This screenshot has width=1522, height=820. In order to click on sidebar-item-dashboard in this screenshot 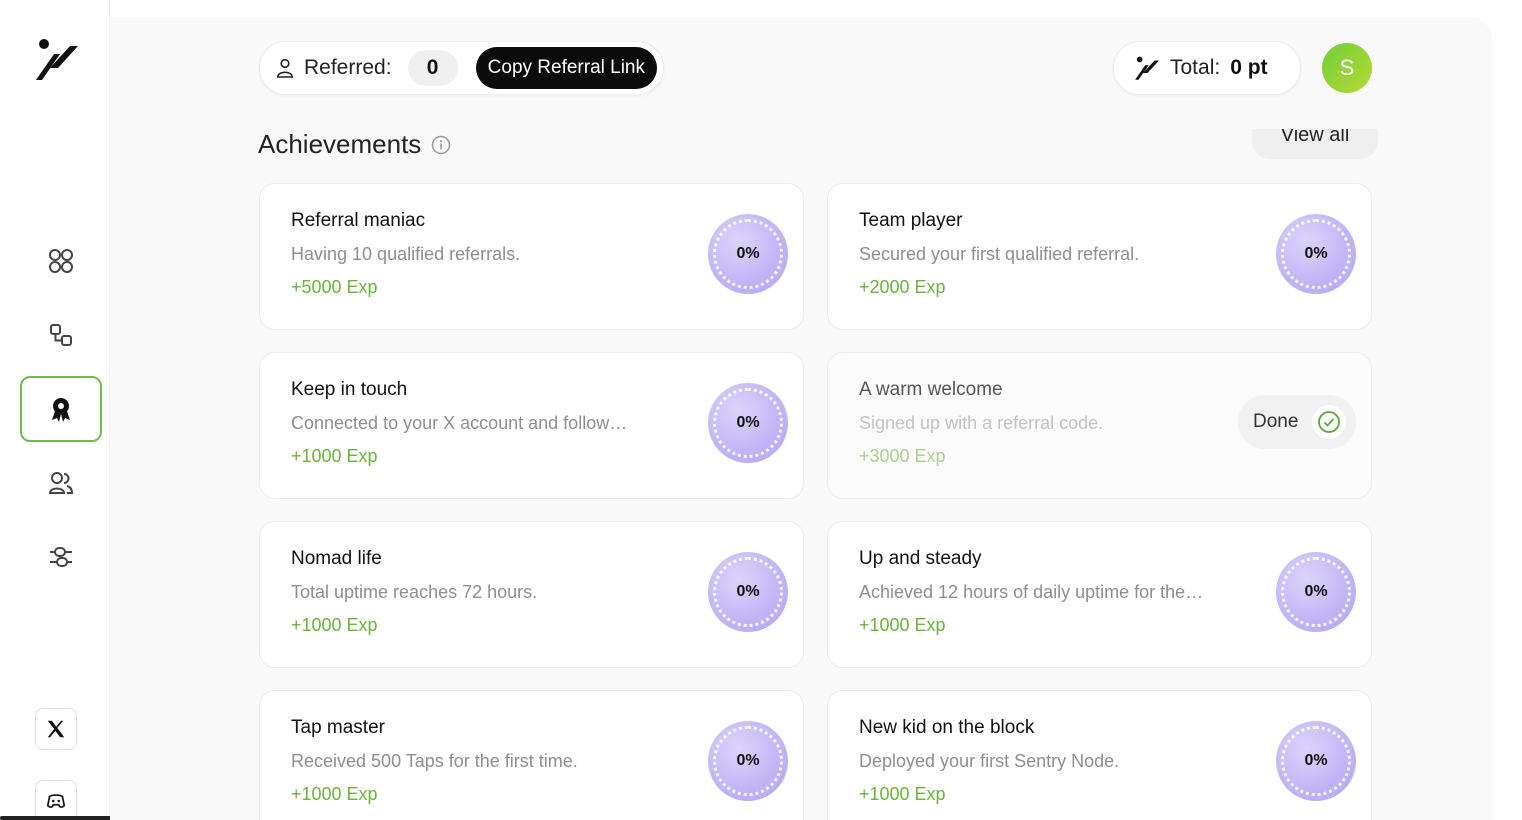, I will do `click(61, 261)`.